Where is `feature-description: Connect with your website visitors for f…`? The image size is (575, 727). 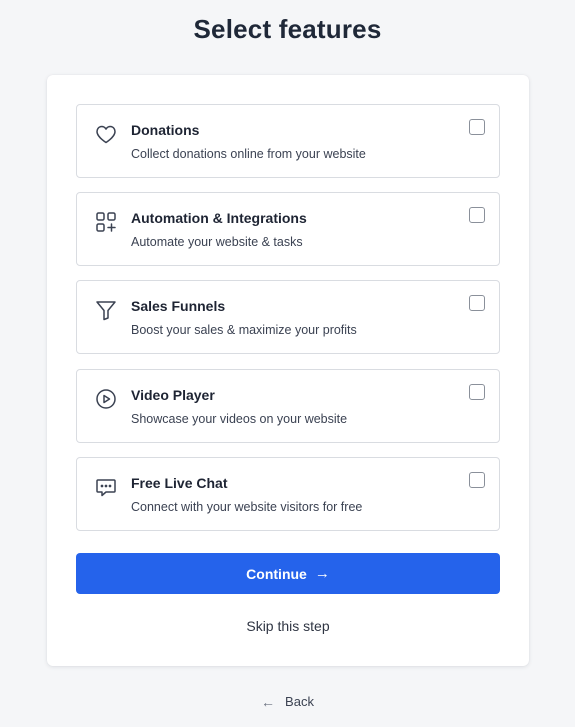
feature-description: Connect with your website visitors for f… is located at coordinates (247, 507).